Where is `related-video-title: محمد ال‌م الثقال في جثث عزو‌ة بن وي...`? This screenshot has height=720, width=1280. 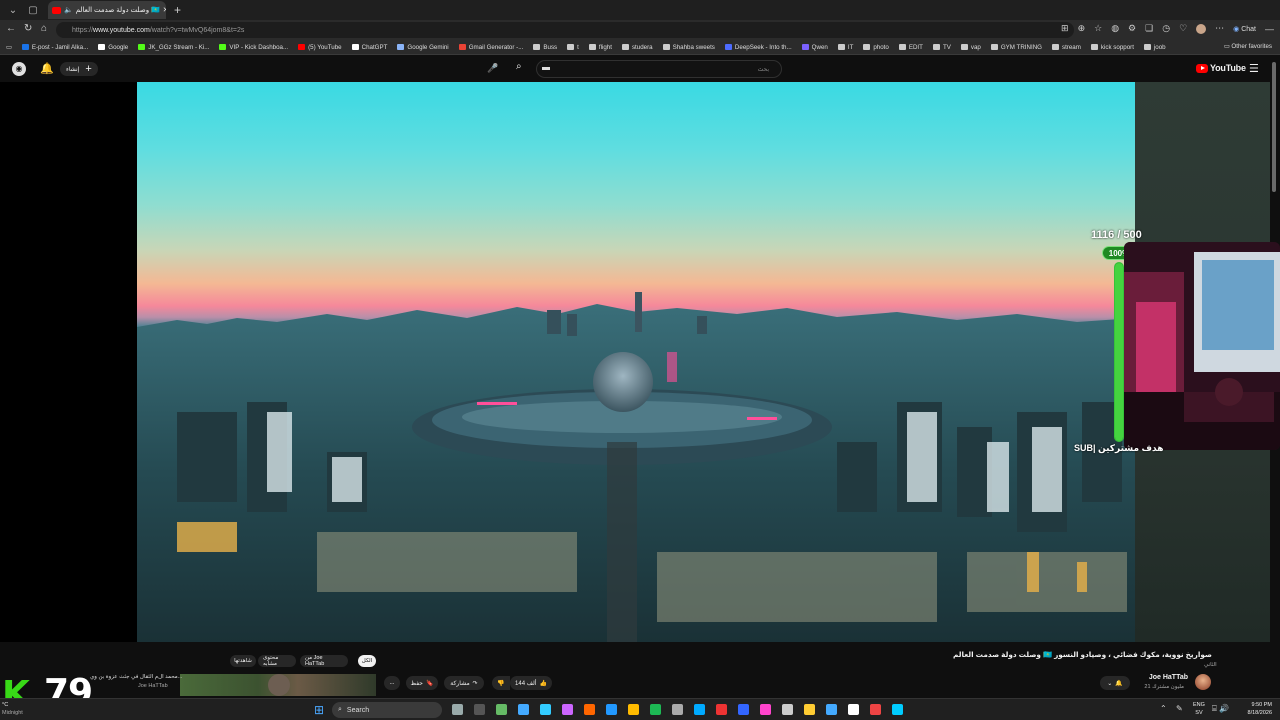 related-video-title: محمد ال‌م الثقال في جثث عزو‌ة بن وي... is located at coordinates (136, 677).